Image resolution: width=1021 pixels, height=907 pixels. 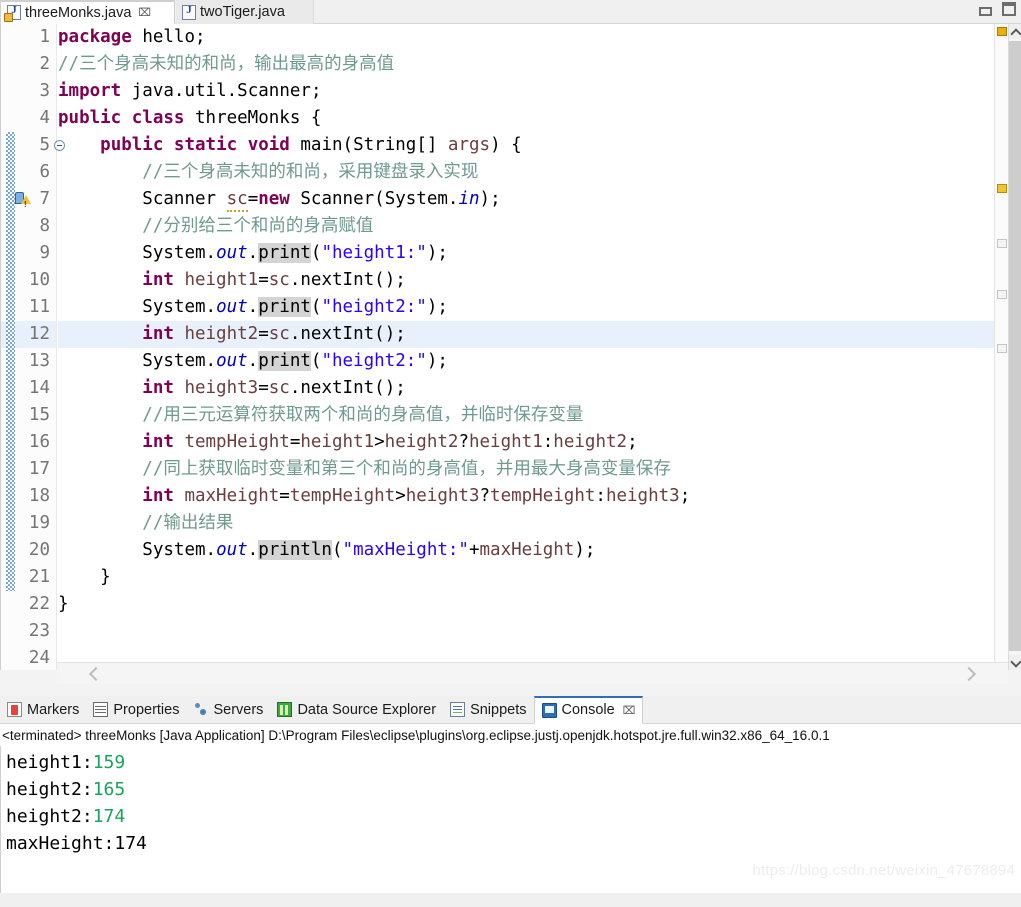 What do you see at coordinates (66, 789) in the screenshot?
I see `console-line: height2:165` at bounding box center [66, 789].